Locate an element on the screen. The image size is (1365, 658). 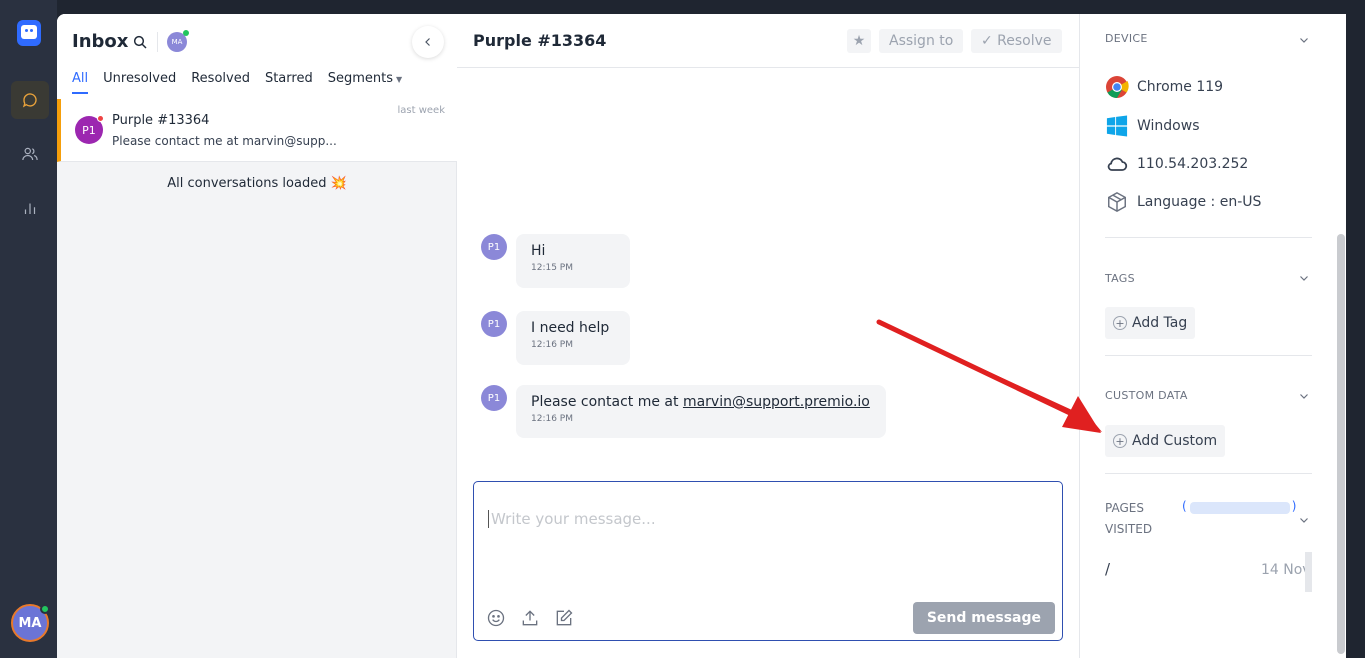
chevron-left-icon is located at coordinates (427, 42).